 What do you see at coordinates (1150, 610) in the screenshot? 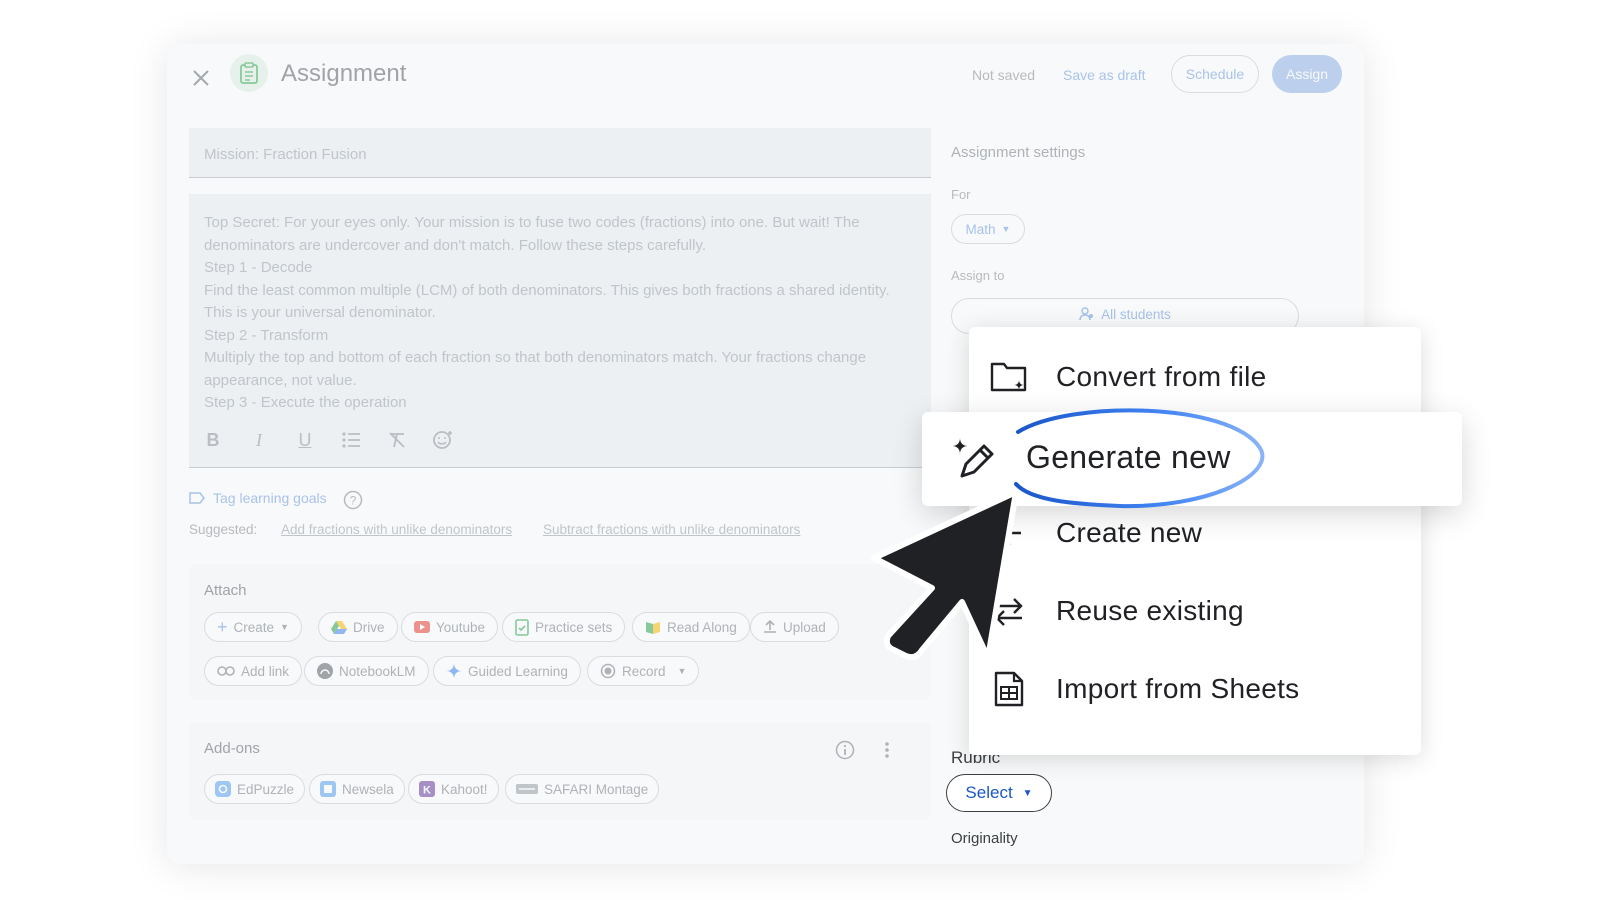
I see `menu-item-label: Reuse existing` at bounding box center [1150, 610].